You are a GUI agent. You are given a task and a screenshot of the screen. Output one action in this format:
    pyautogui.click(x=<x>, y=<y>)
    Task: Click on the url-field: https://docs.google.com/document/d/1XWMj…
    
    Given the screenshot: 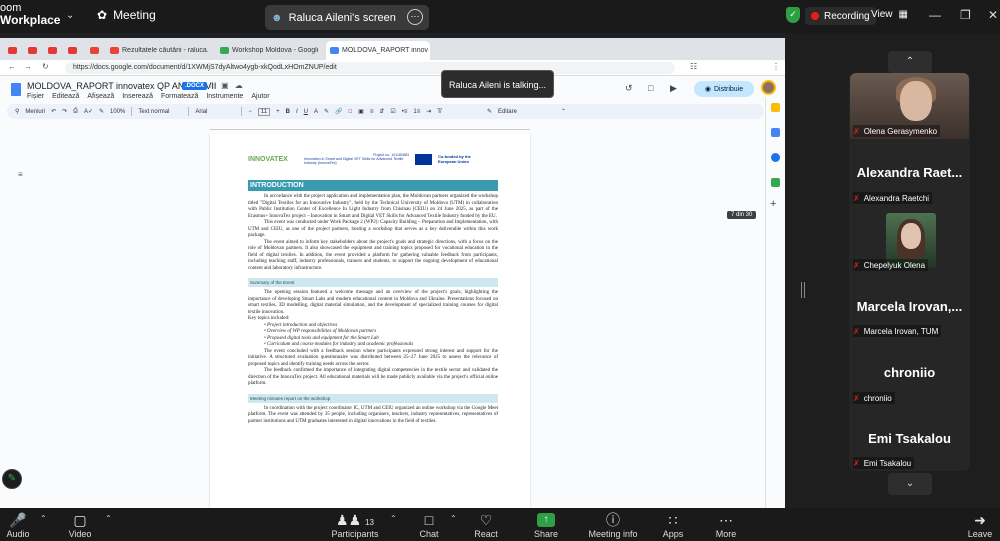 What is the action you would take?
    pyautogui.click(x=370, y=68)
    